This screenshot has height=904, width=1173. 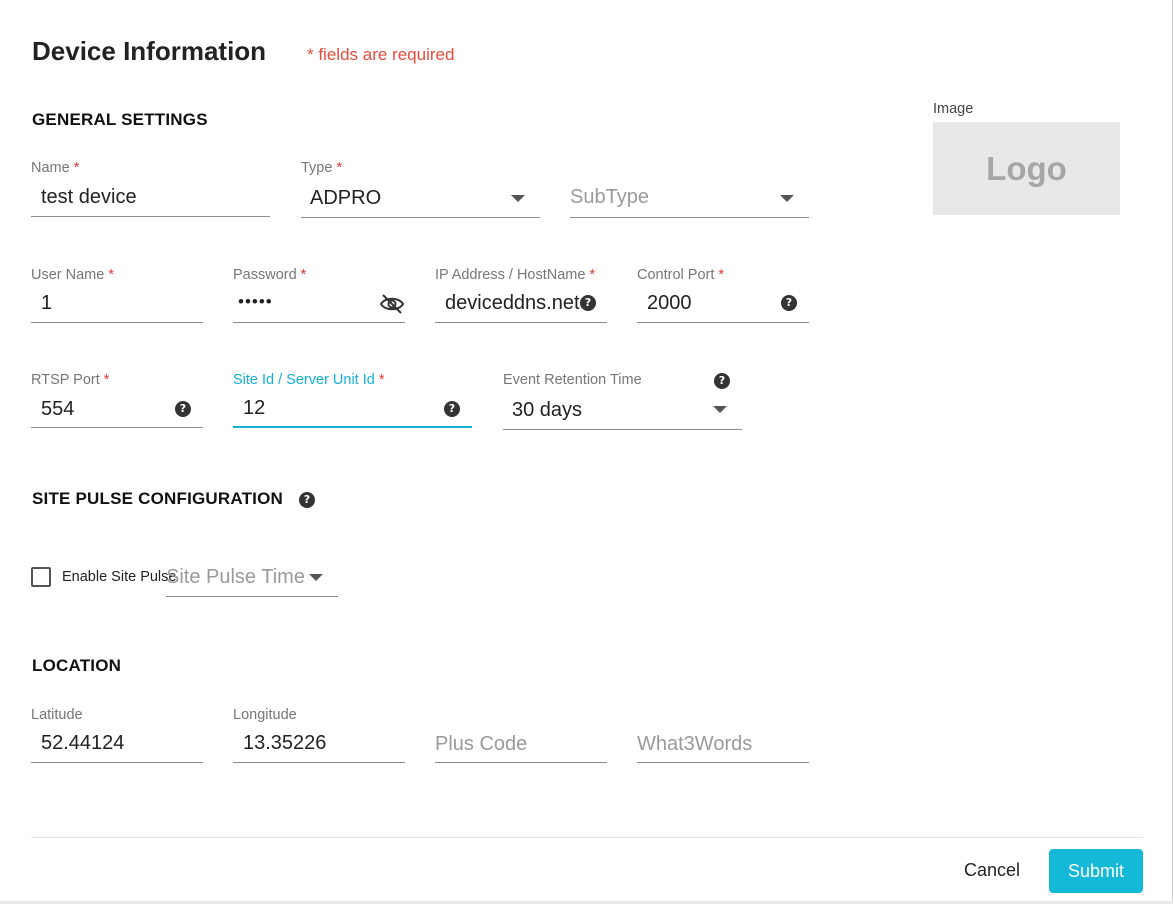 I want to click on site-pulse-time-placeholder: Site Pulse Time, so click(x=235, y=577).